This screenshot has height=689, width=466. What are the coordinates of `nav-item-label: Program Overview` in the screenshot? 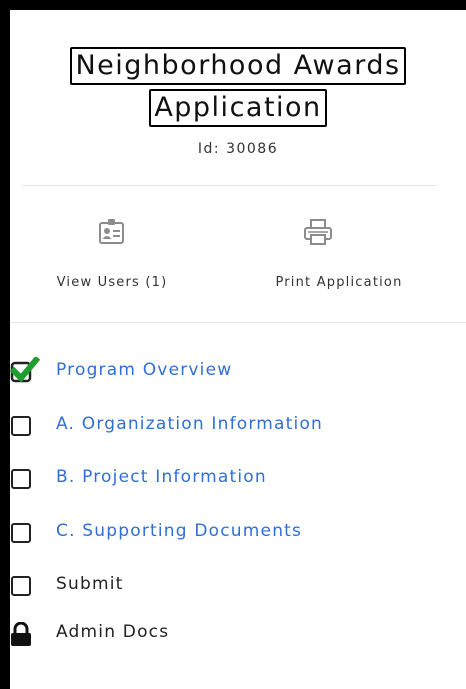 It's located at (144, 370).